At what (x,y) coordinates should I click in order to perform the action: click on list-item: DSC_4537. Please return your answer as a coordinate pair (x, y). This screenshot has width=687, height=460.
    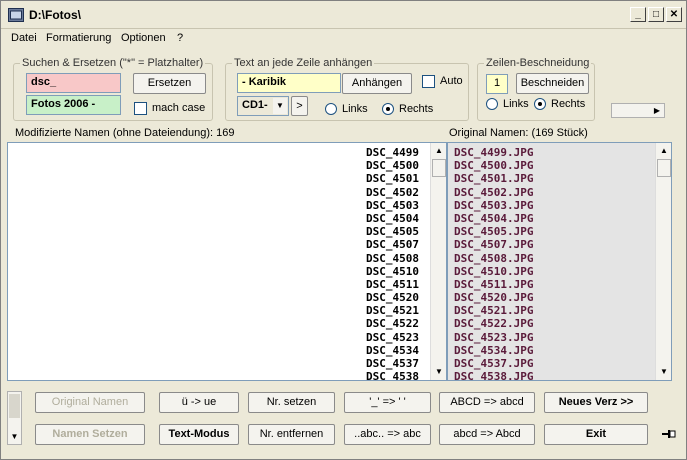
    Looking at the image, I should click on (401, 363).